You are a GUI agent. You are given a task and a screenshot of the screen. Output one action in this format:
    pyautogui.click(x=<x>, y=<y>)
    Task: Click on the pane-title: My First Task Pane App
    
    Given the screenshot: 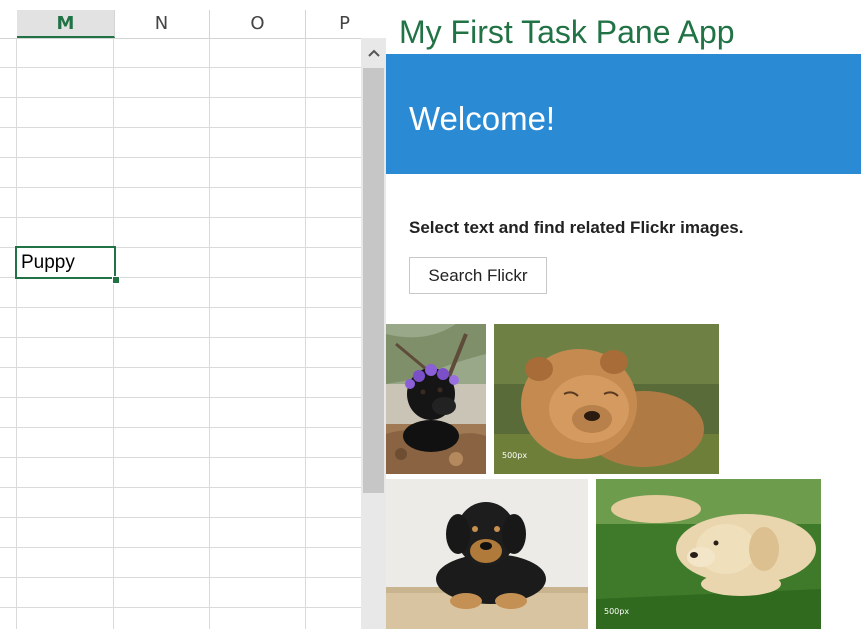 What is the action you would take?
    pyautogui.click(x=567, y=32)
    